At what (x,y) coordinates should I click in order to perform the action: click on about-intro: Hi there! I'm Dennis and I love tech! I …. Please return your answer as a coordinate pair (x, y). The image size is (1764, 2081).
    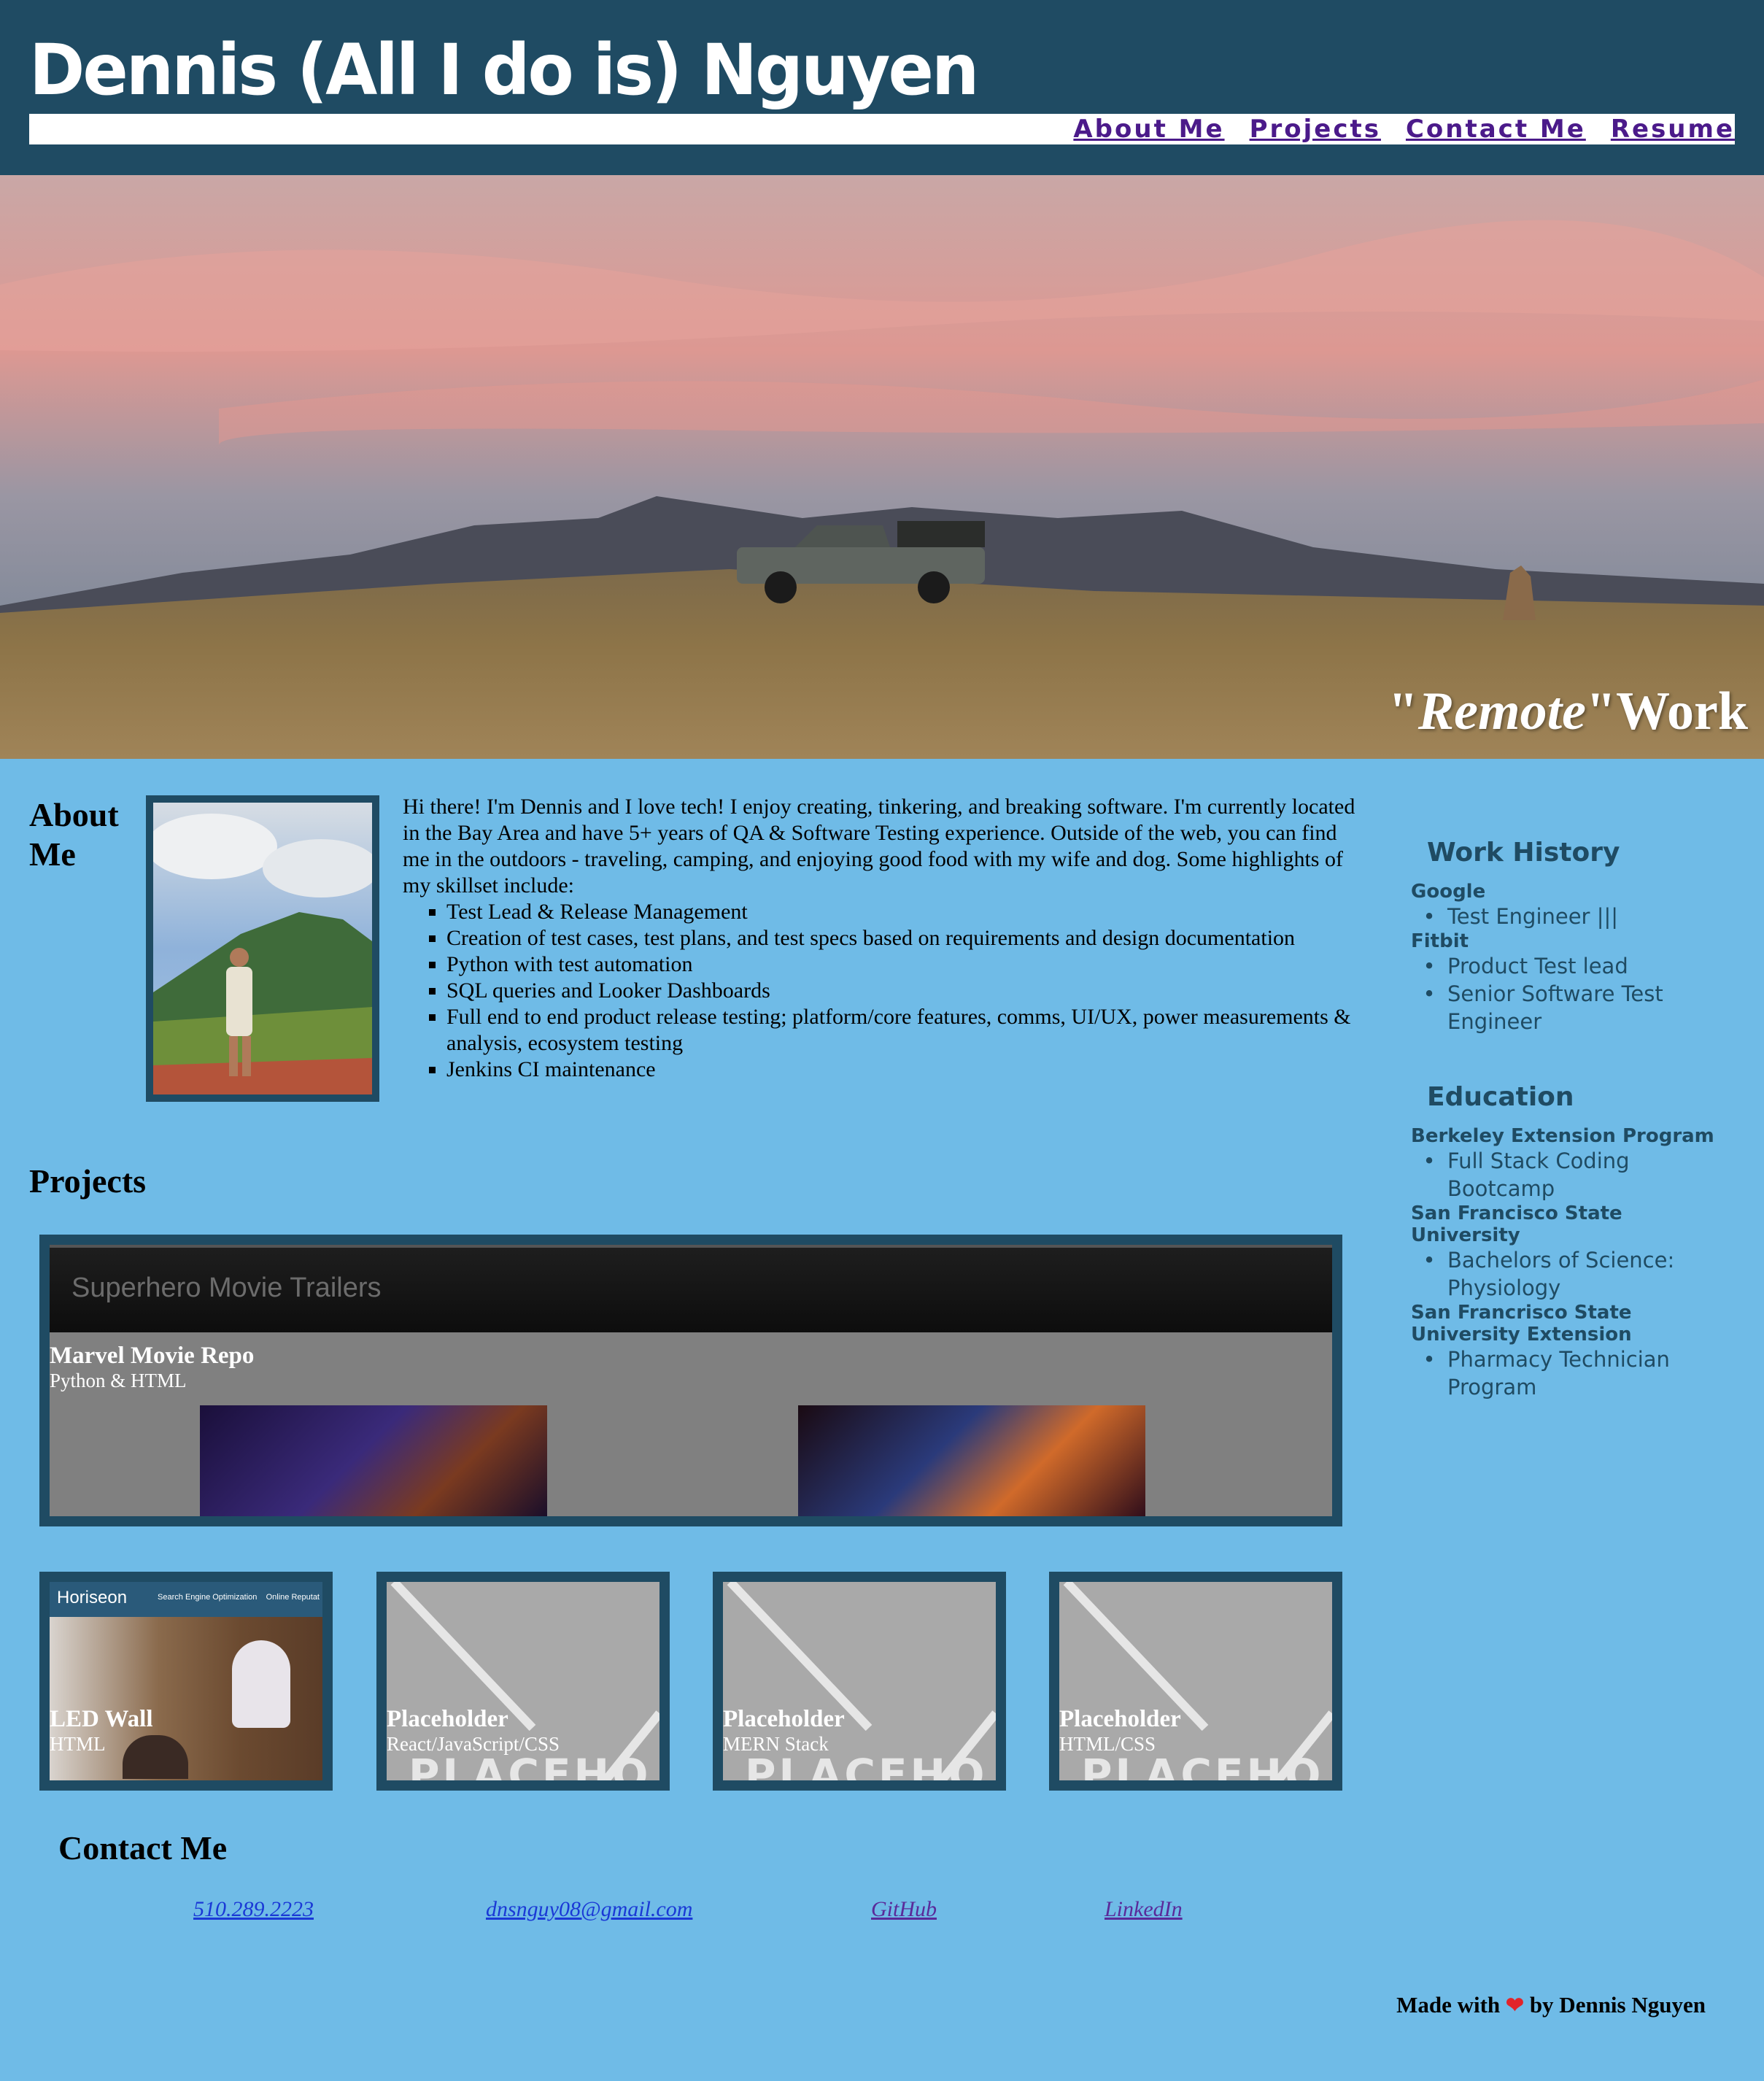
    Looking at the image, I should click on (879, 846).